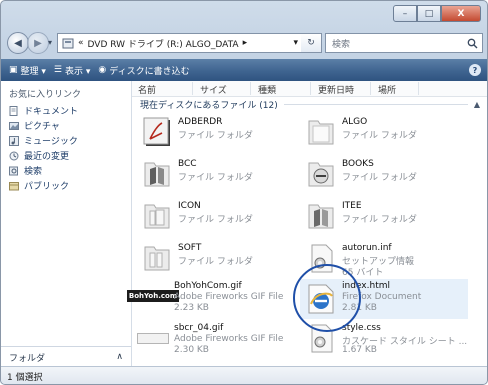 The width and height of the screenshot is (488, 385). I want to click on burn-to-disc-button: ◉ ディスクに書き込む, so click(143, 70).